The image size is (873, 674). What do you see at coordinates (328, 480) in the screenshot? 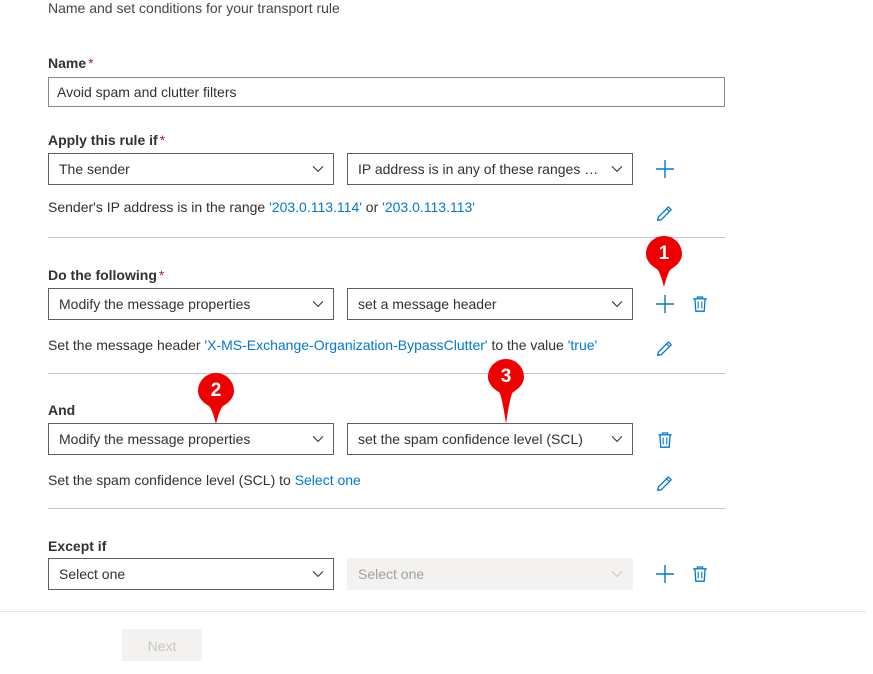
I see `and-action-select-one-link: Select one` at bounding box center [328, 480].